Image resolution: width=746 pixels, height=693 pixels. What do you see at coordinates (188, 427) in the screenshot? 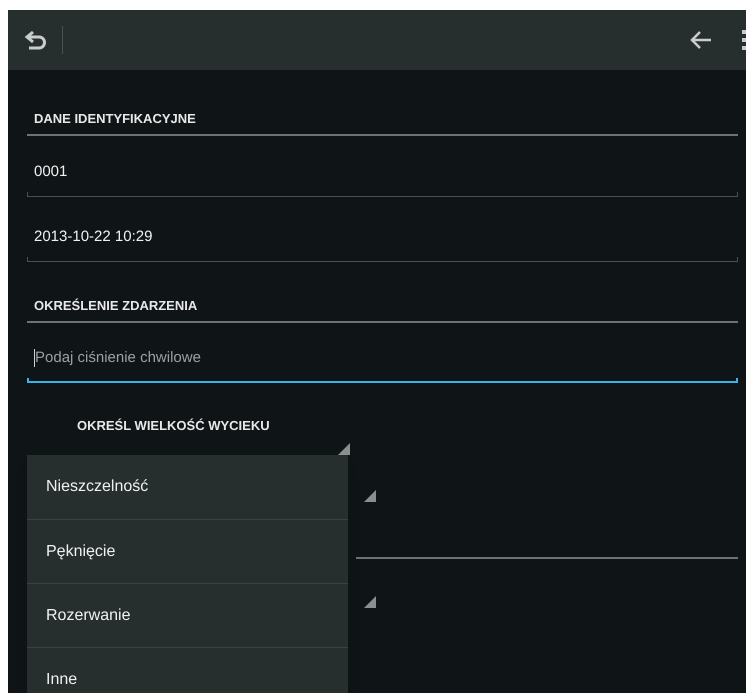
I see `spinner: OKREŚL WIELKOŚĆ WYCIEKU` at bounding box center [188, 427].